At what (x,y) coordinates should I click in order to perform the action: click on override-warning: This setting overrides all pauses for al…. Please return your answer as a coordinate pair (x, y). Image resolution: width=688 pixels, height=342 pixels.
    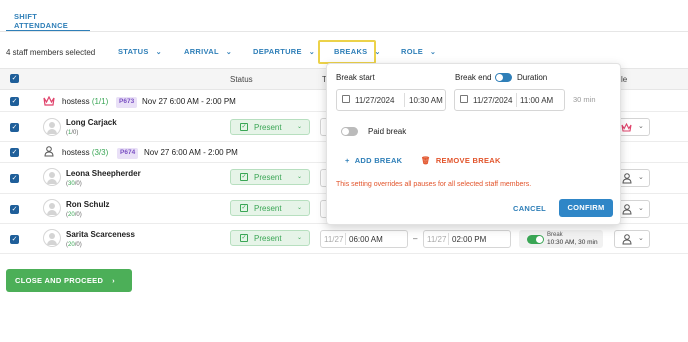
    Looking at the image, I should click on (434, 184).